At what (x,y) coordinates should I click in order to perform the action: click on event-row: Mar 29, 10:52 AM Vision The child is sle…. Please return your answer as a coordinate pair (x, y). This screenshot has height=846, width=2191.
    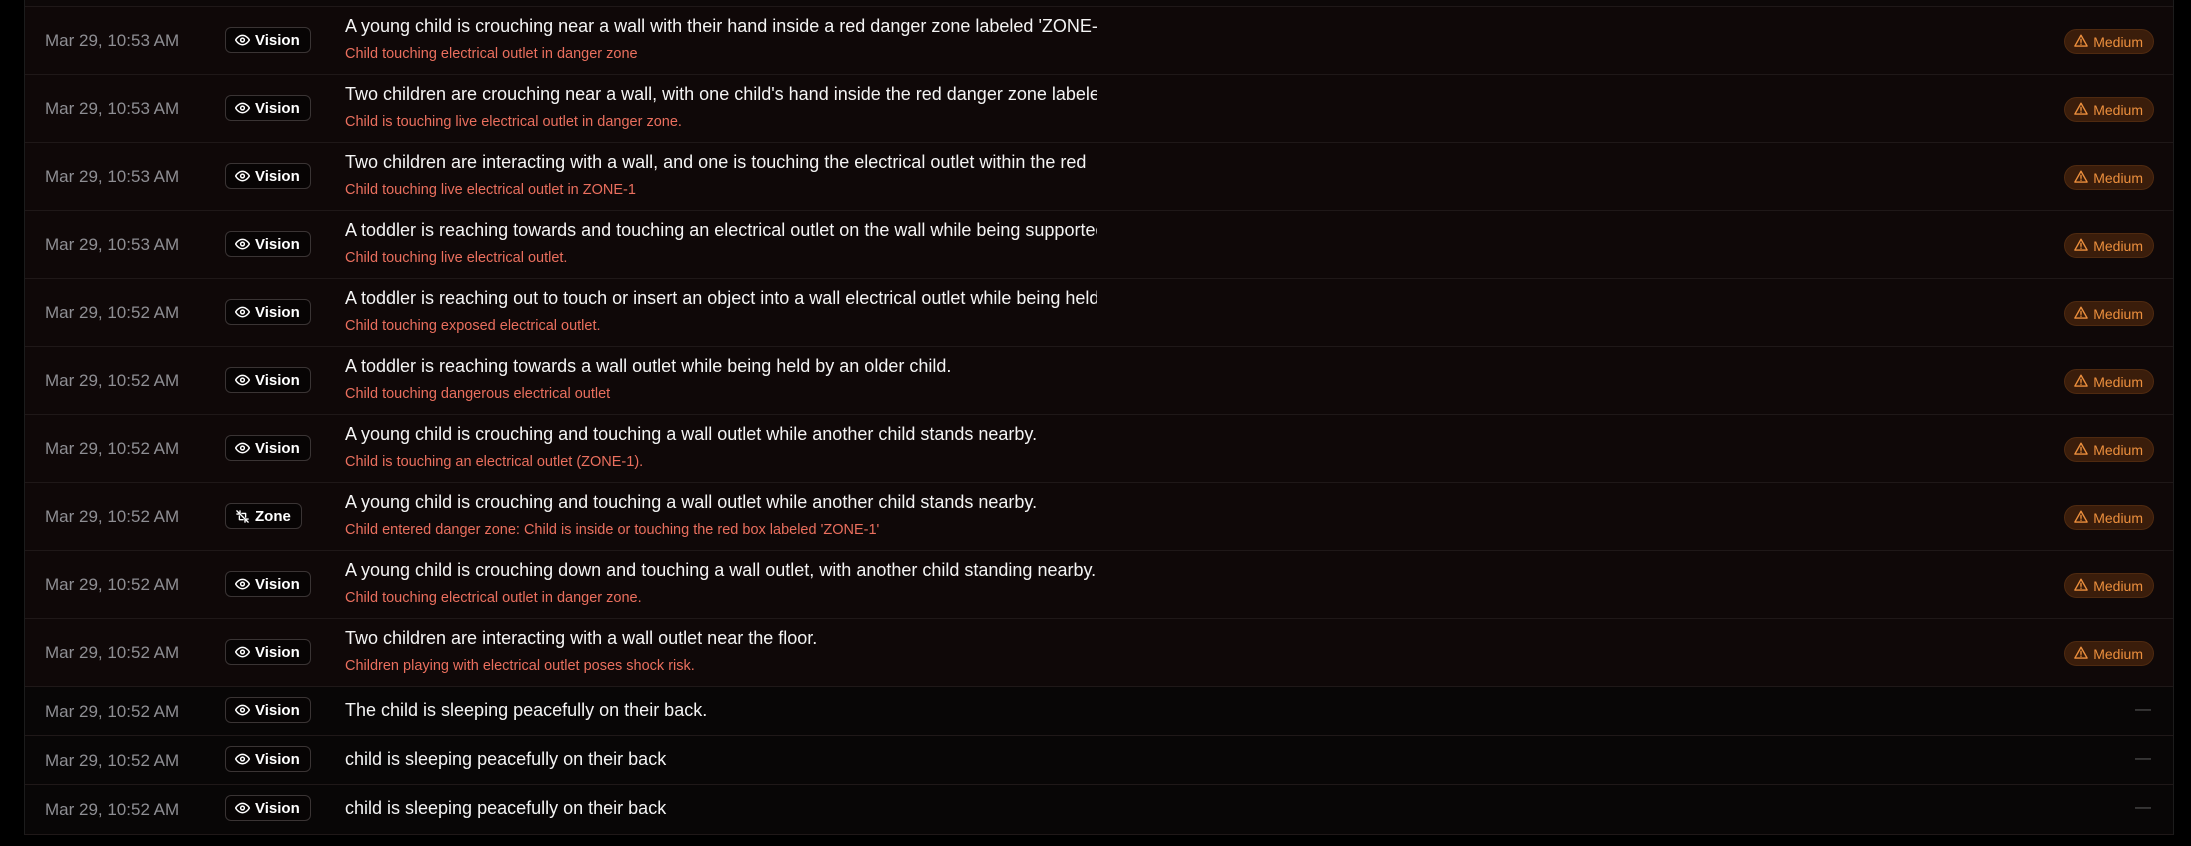
    Looking at the image, I should click on (1099, 711).